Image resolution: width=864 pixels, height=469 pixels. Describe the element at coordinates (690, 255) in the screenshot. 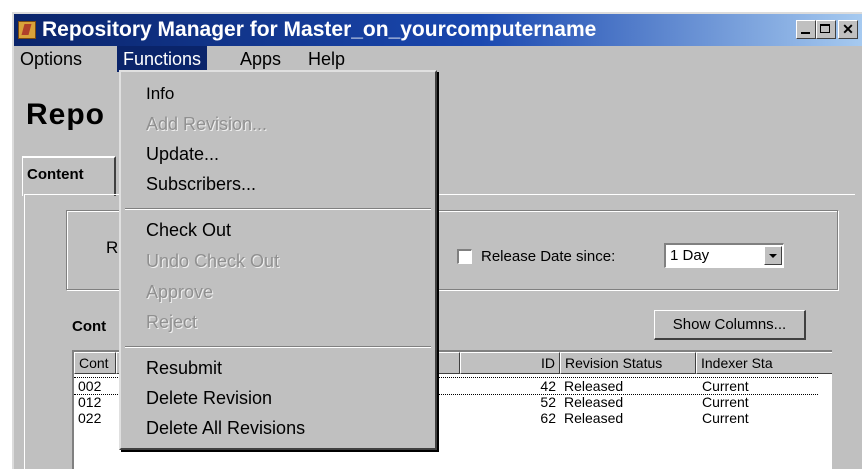

I see `release-date-value: 1 Day` at that location.